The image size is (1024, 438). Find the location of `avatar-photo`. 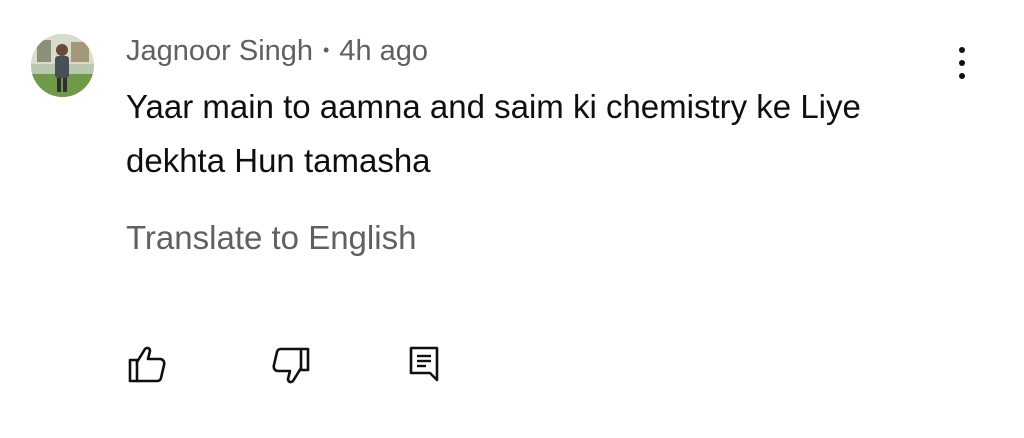

avatar-photo is located at coordinates (62, 65).